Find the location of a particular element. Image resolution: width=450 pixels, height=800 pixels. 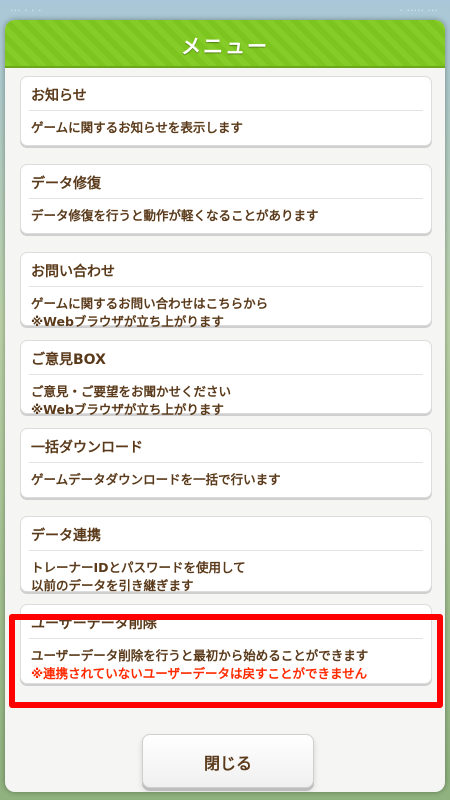

menu-item-data-repair: データ修復 データ修復を行うと動作が軽くなることがあります is located at coordinates (226, 199).